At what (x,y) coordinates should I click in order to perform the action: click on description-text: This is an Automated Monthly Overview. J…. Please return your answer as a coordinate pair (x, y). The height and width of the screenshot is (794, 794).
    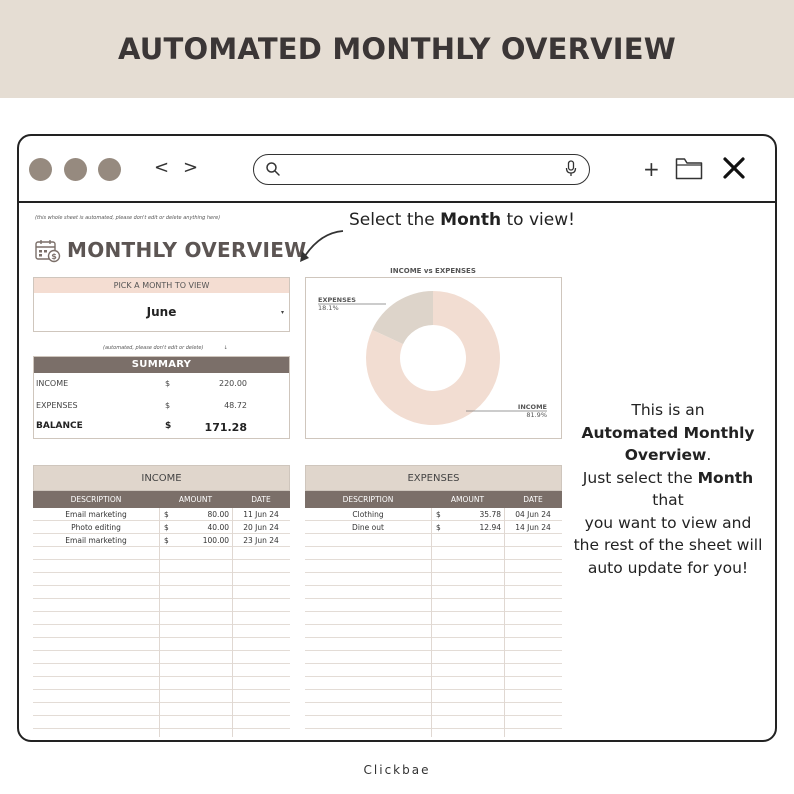
    Looking at the image, I should click on (668, 489).